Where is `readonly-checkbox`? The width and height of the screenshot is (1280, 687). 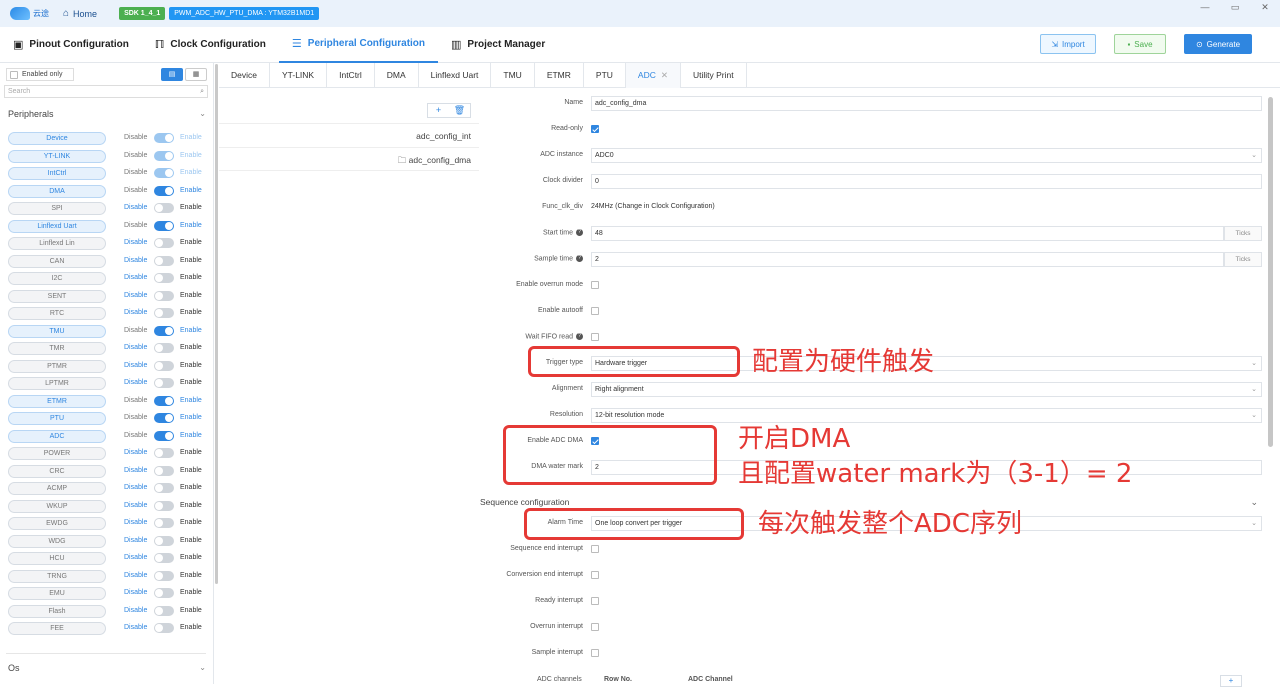 readonly-checkbox is located at coordinates (595, 129).